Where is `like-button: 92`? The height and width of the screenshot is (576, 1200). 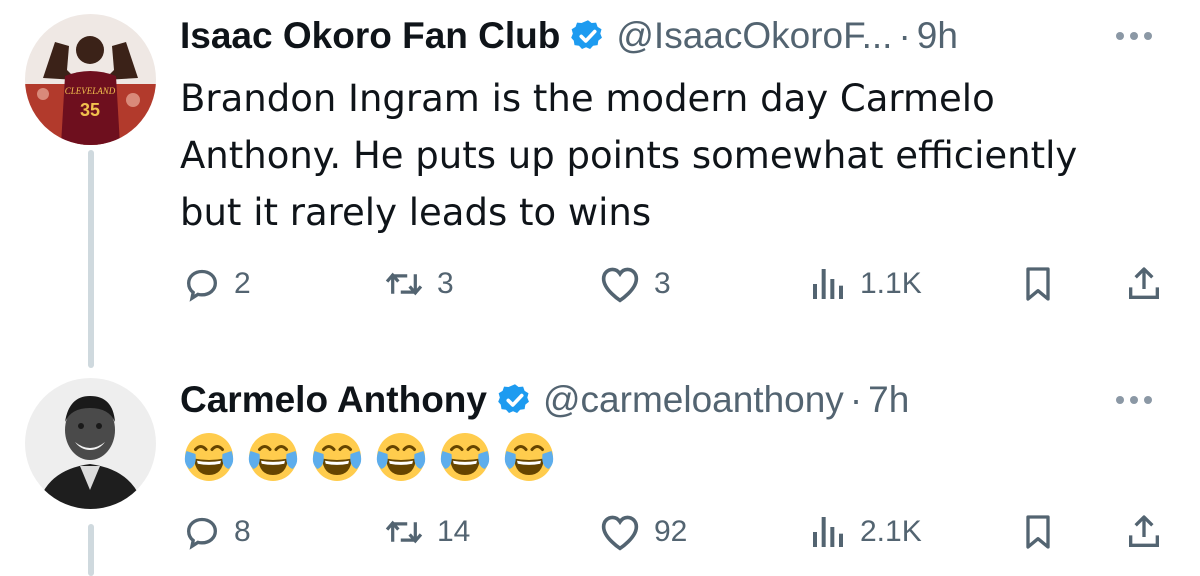
like-button: 92 is located at coordinates (642, 532).